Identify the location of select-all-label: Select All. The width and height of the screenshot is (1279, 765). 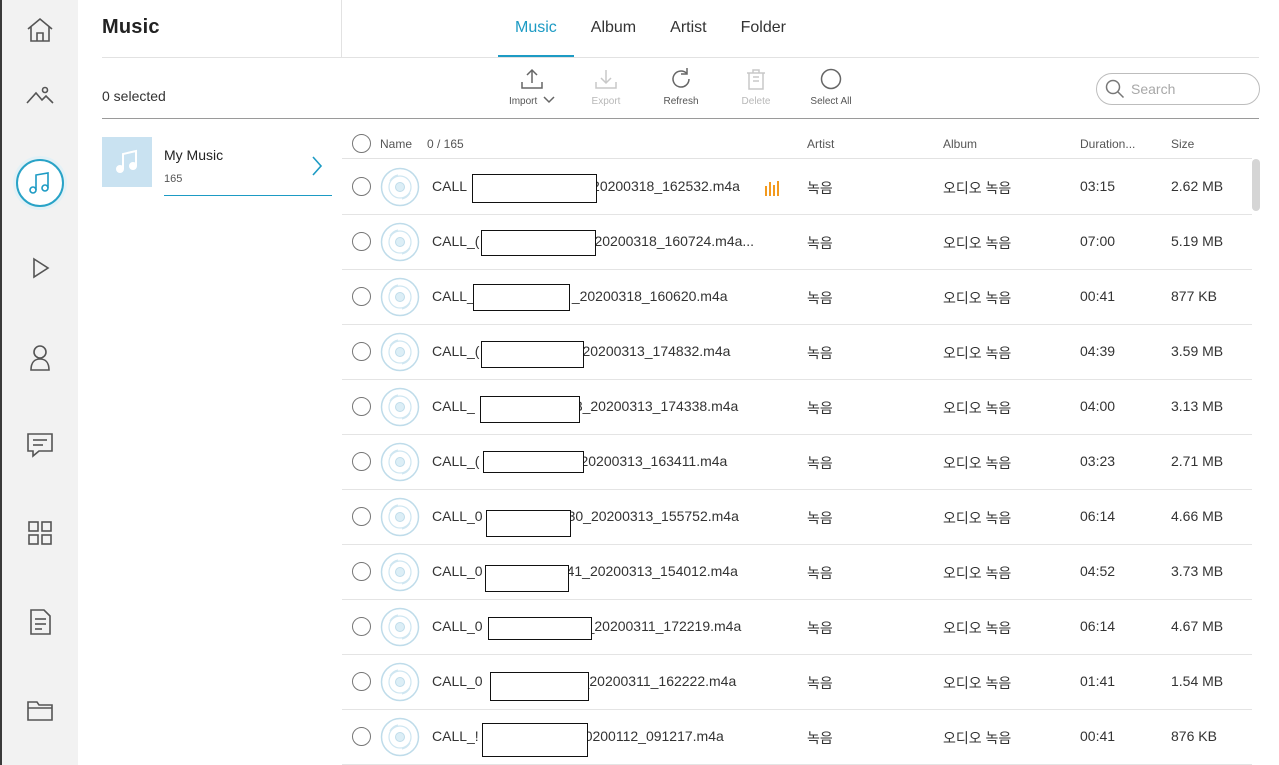
(831, 101).